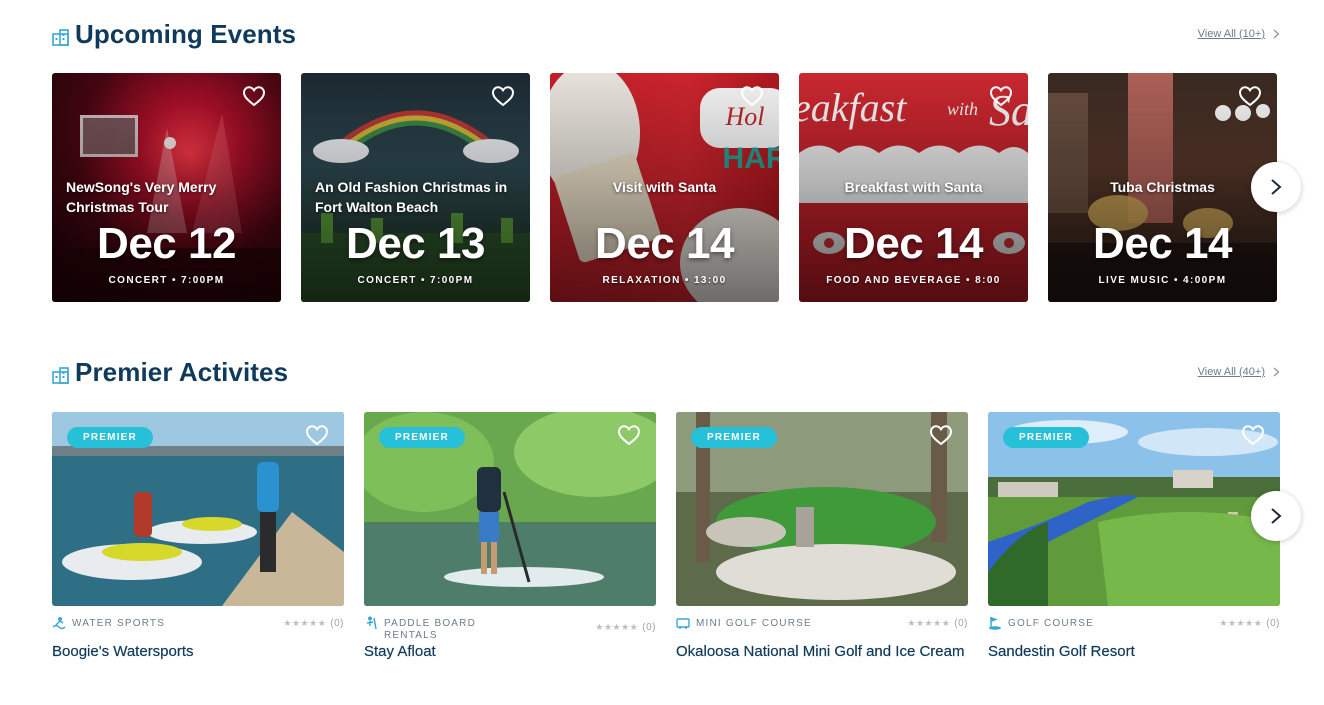 The width and height of the screenshot is (1324, 705). What do you see at coordinates (182, 371) in the screenshot?
I see `activities-section-title: Premier Activites` at bounding box center [182, 371].